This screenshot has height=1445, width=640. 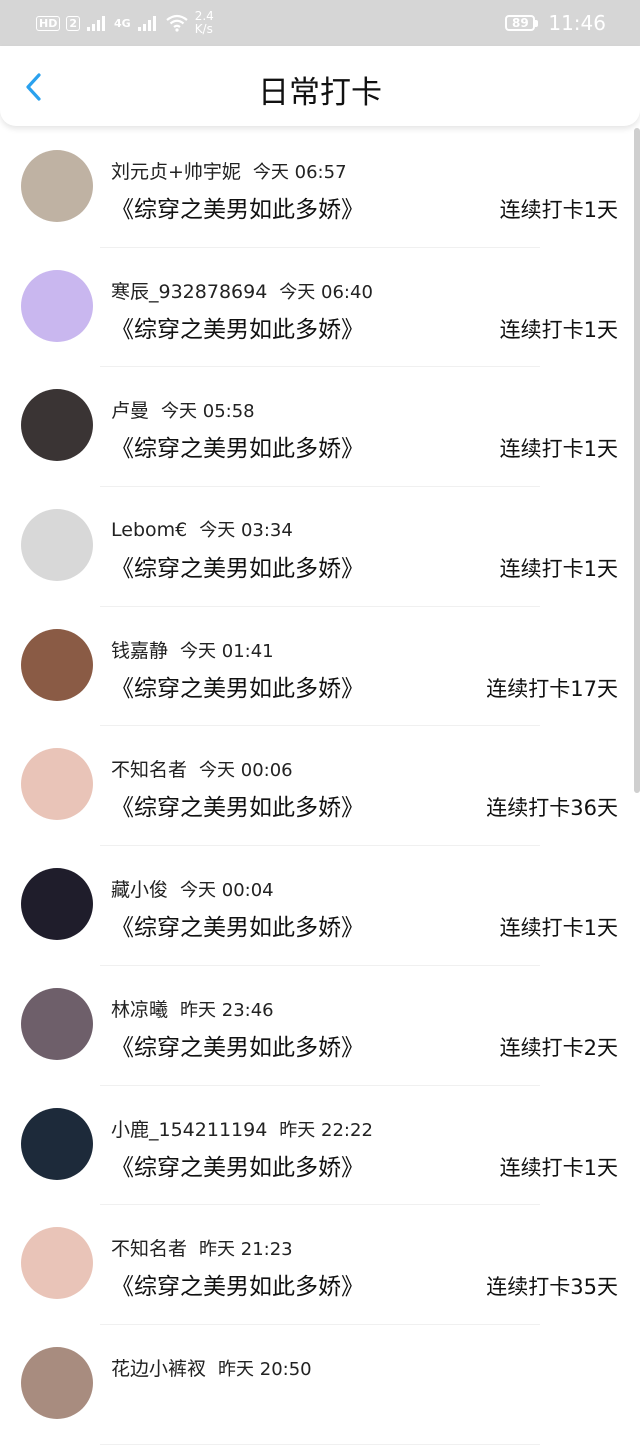 I want to click on checkin-time: 今天 06:57, so click(x=299, y=172).